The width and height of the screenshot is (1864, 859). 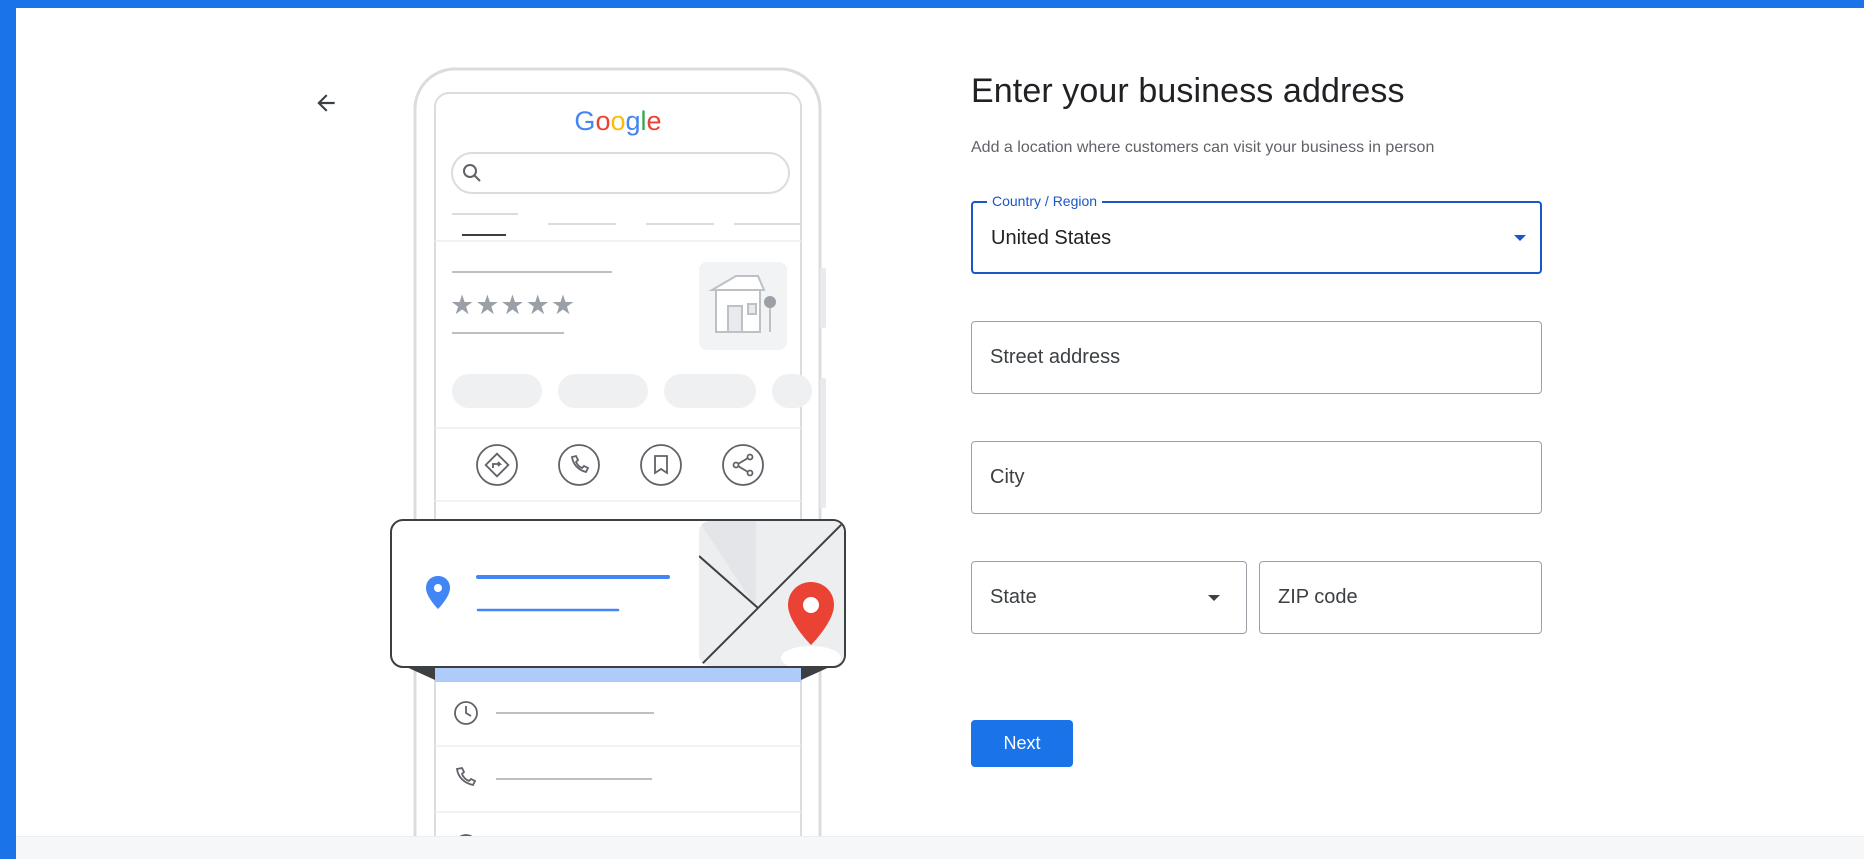 What do you see at coordinates (940, 847) in the screenshot?
I see `footer-band` at bounding box center [940, 847].